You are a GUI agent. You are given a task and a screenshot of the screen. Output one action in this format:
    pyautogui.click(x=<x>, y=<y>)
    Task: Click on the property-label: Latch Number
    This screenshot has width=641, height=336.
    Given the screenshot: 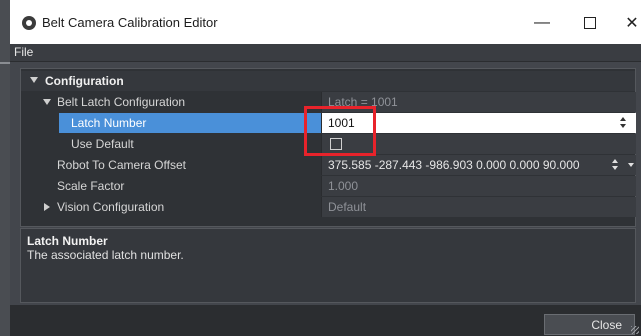 What is the action you would take?
    pyautogui.click(x=109, y=123)
    